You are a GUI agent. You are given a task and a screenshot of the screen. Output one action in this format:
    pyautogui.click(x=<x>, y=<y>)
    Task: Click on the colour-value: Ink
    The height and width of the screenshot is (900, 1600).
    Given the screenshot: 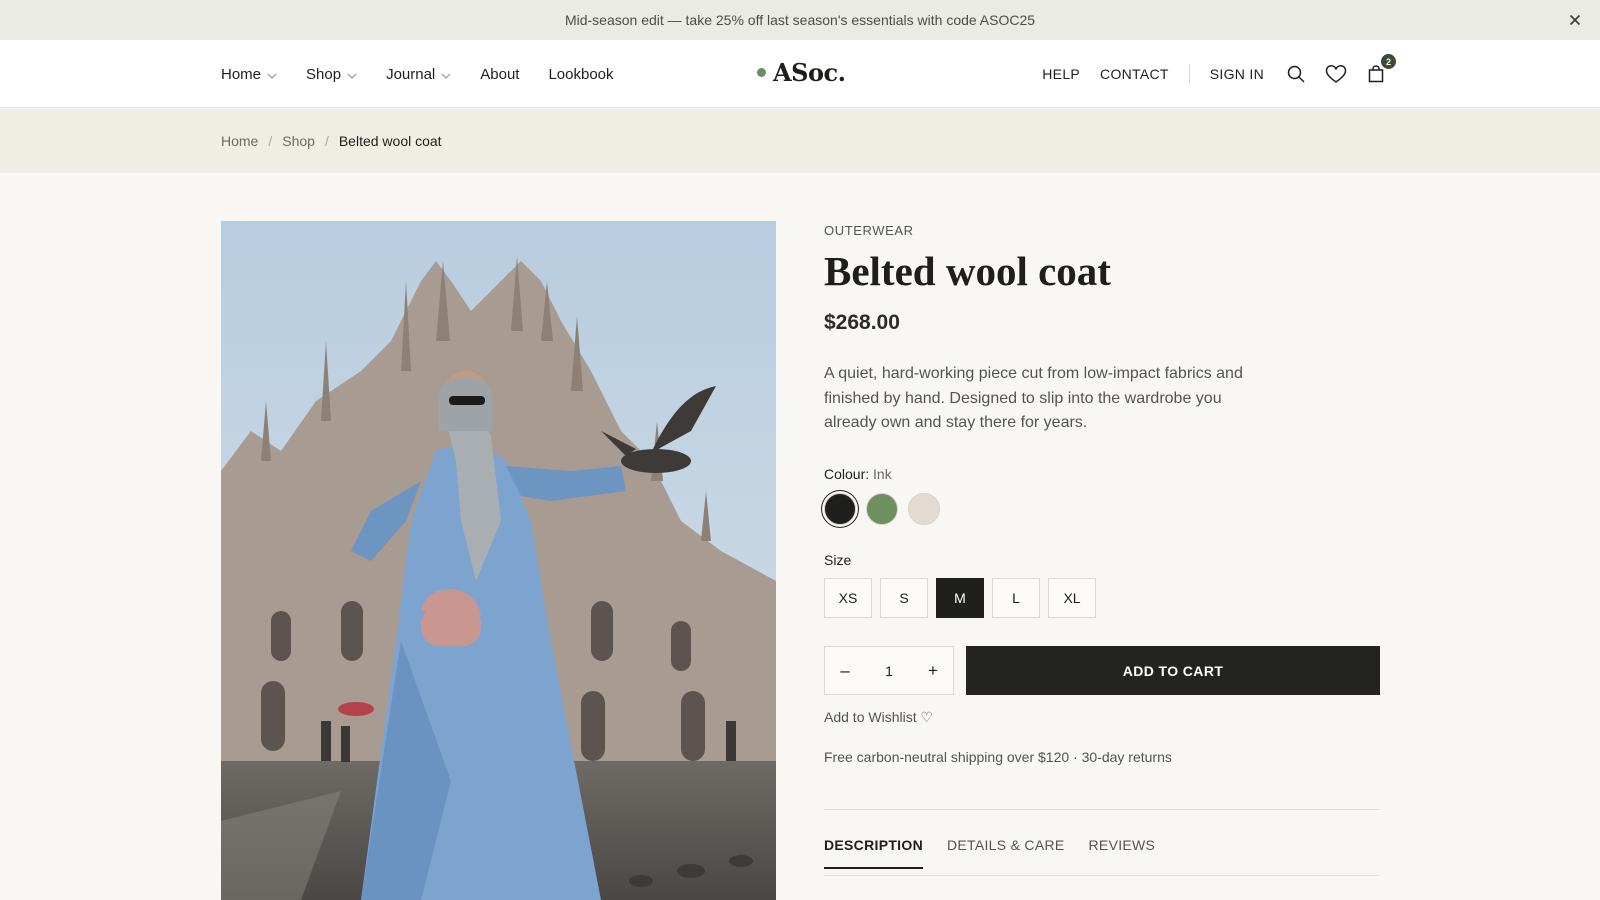 What is the action you would take?
    pyautogui.click(x=882, y=474)
    